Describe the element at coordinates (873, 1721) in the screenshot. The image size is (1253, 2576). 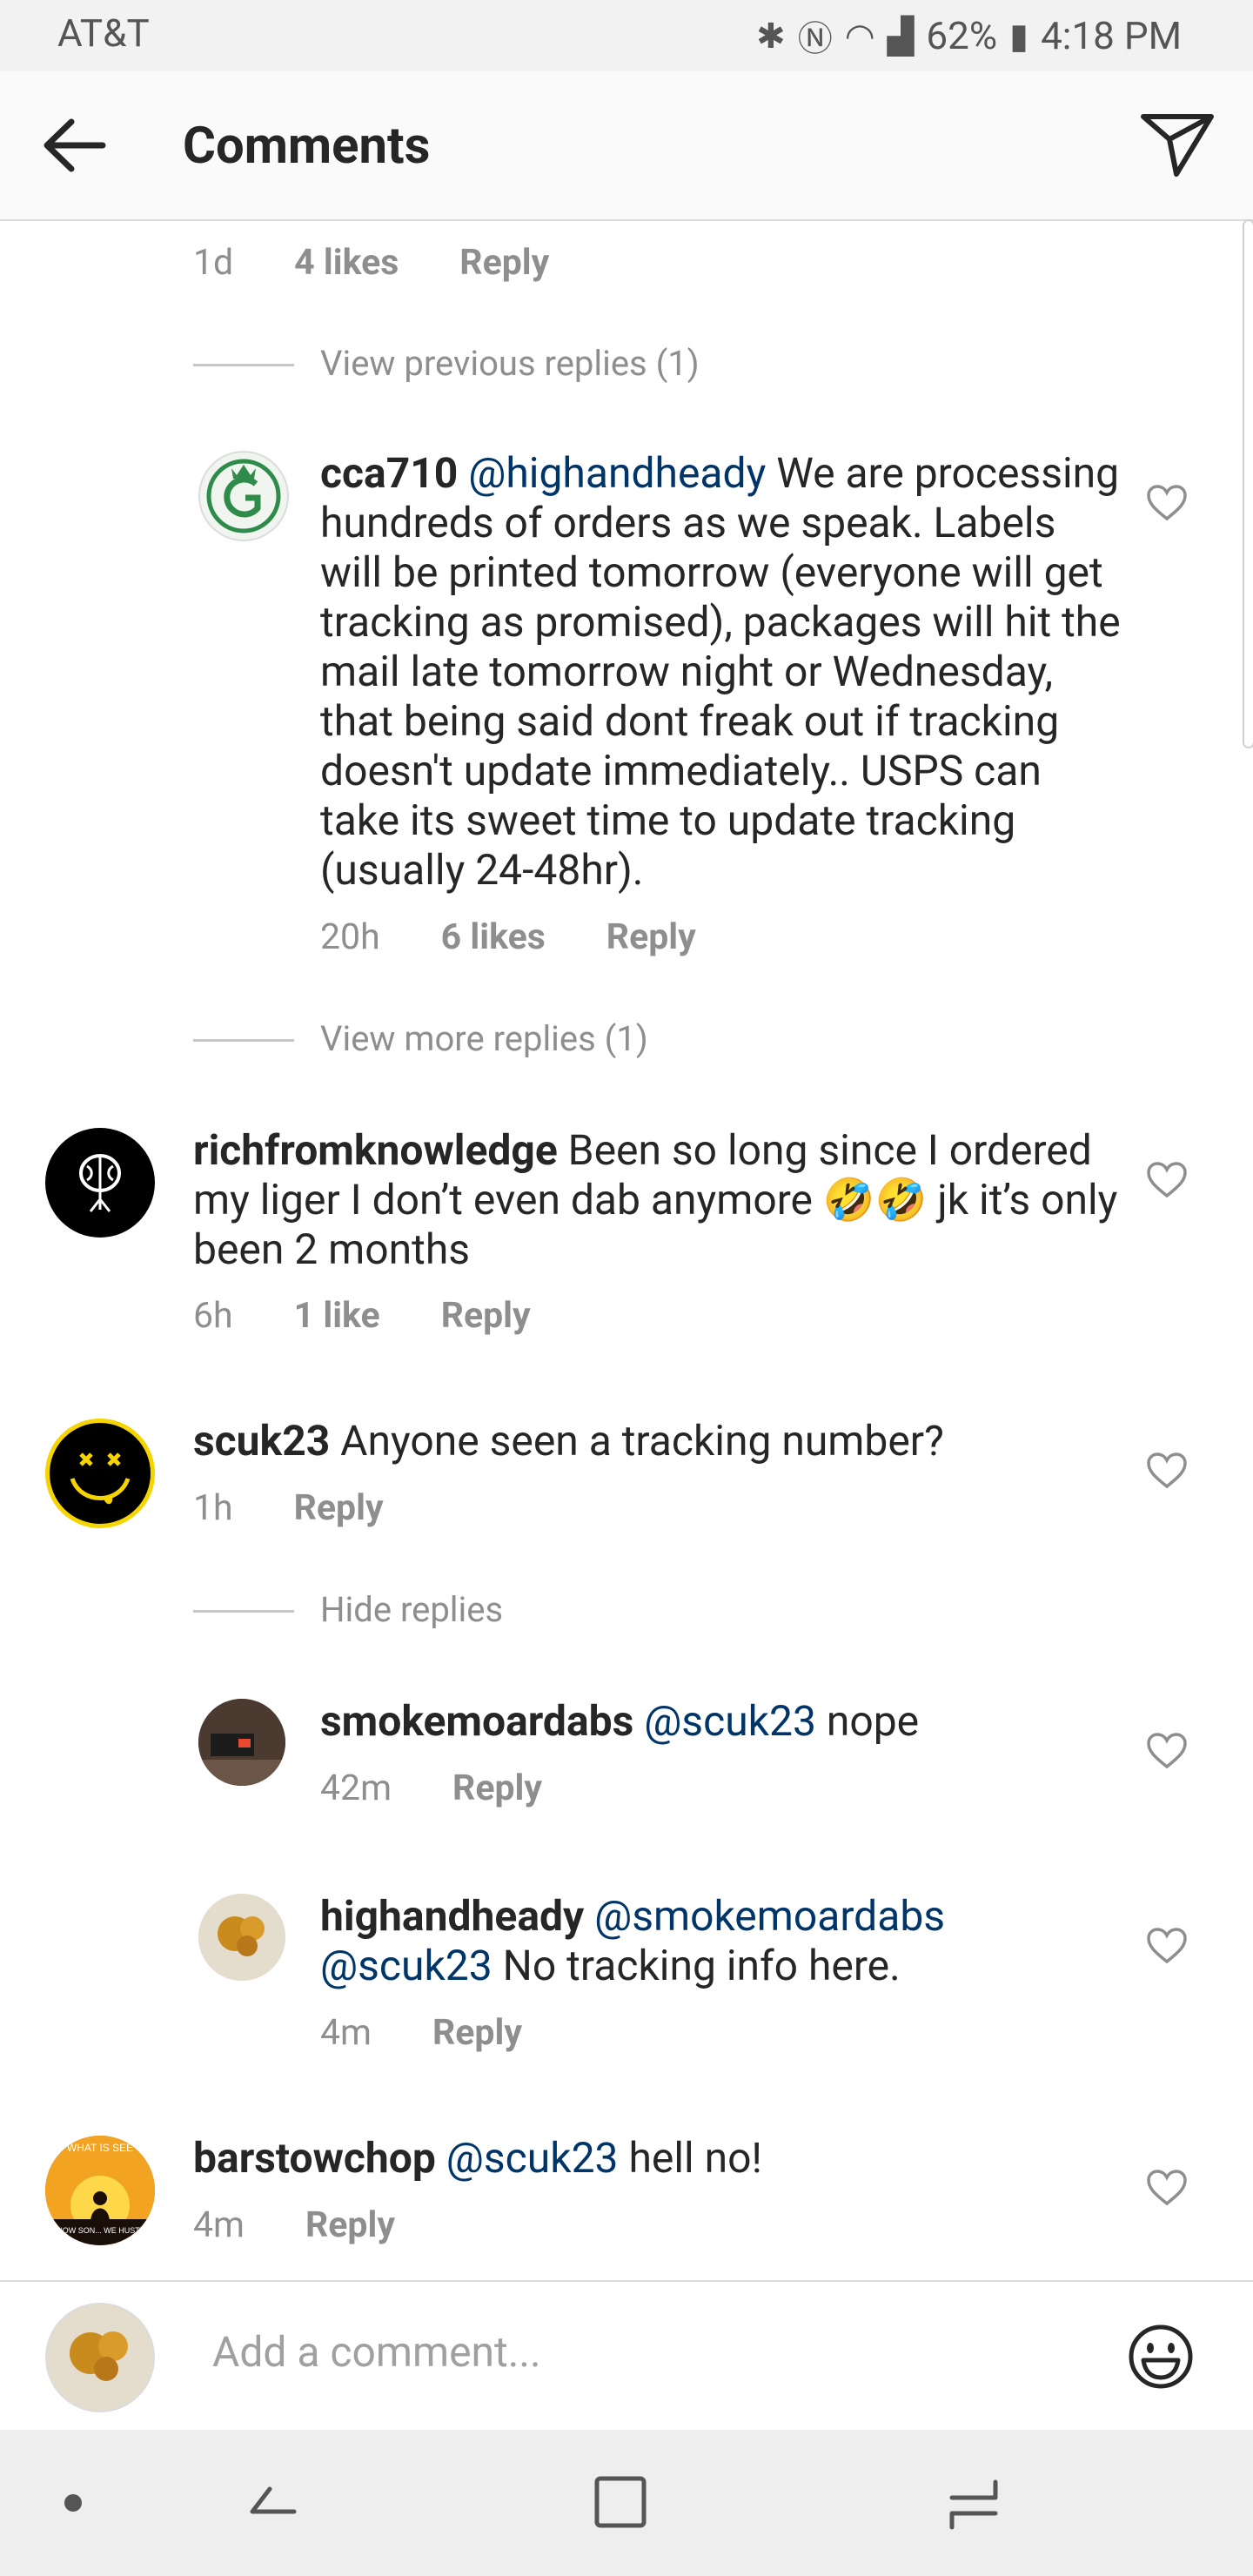
I see `comment-body: nope` at that location.